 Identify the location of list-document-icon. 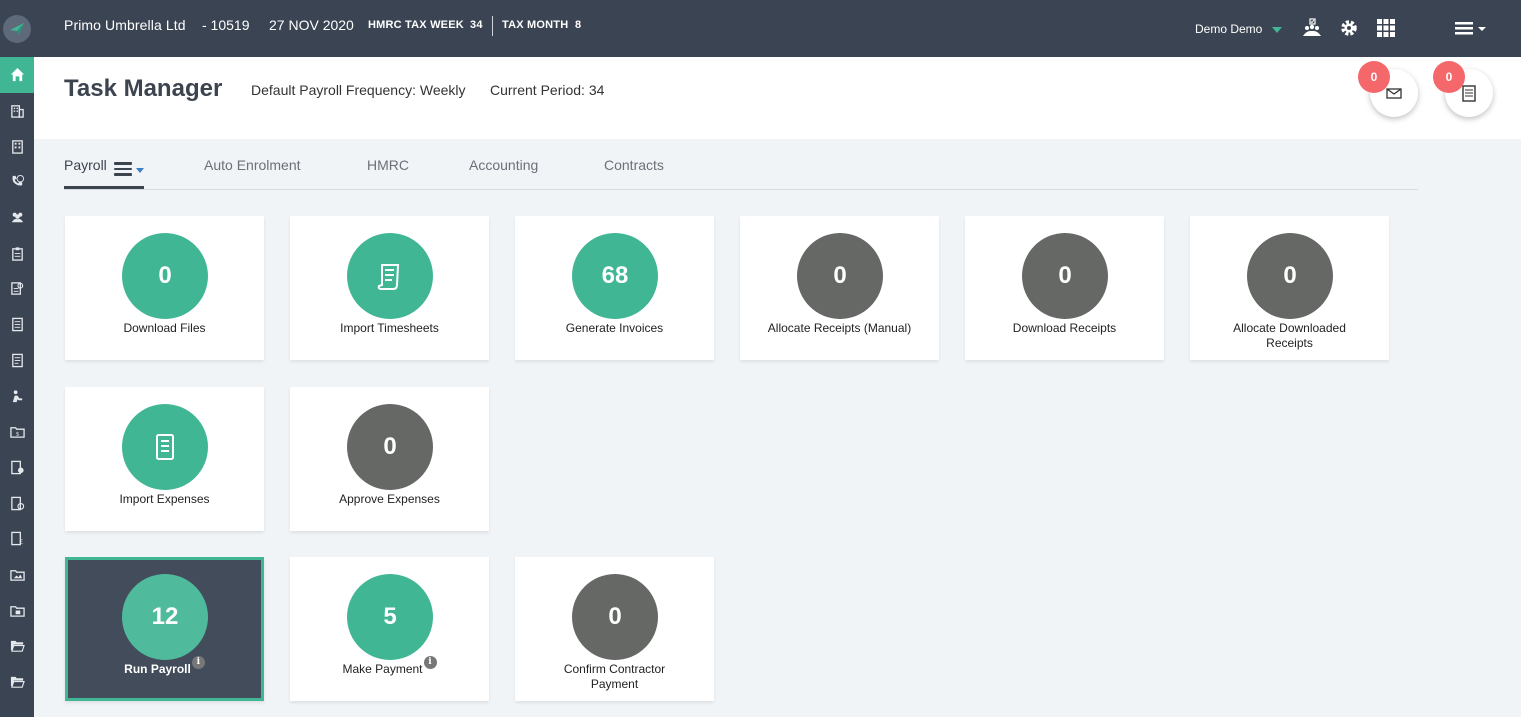
(17, 360).